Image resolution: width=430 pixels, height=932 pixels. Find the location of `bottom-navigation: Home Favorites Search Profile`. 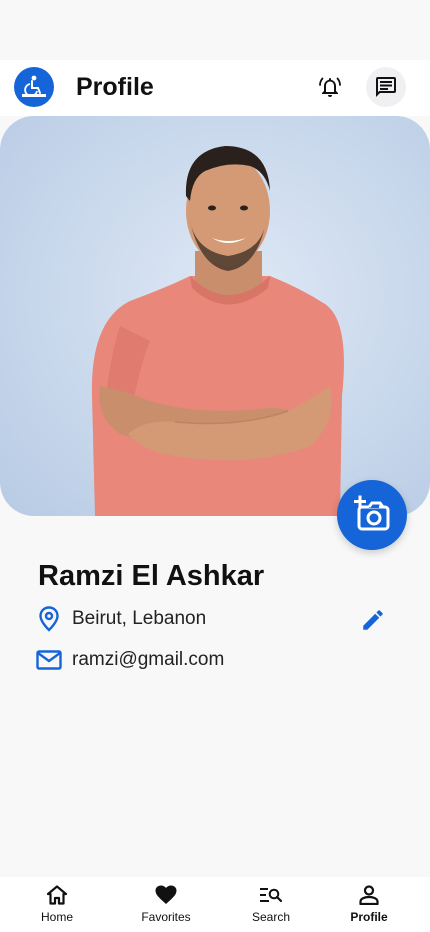

bottom-navigation: Home Favorites Search Profile is located at coordinates (215, 904).